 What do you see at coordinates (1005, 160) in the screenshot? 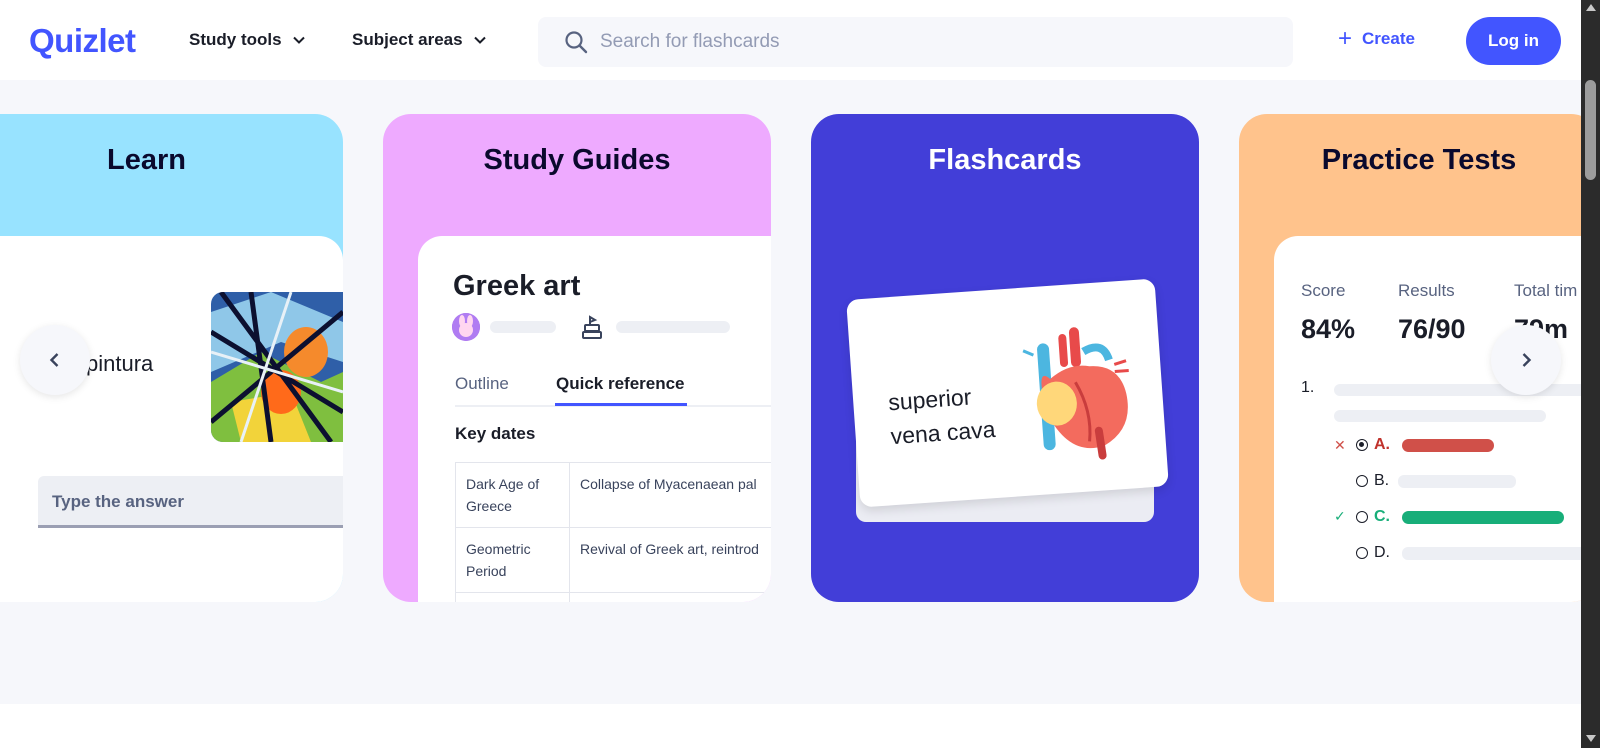
I see `flashcards-card-title: Flashcards` at bounding box center [1005, 160].